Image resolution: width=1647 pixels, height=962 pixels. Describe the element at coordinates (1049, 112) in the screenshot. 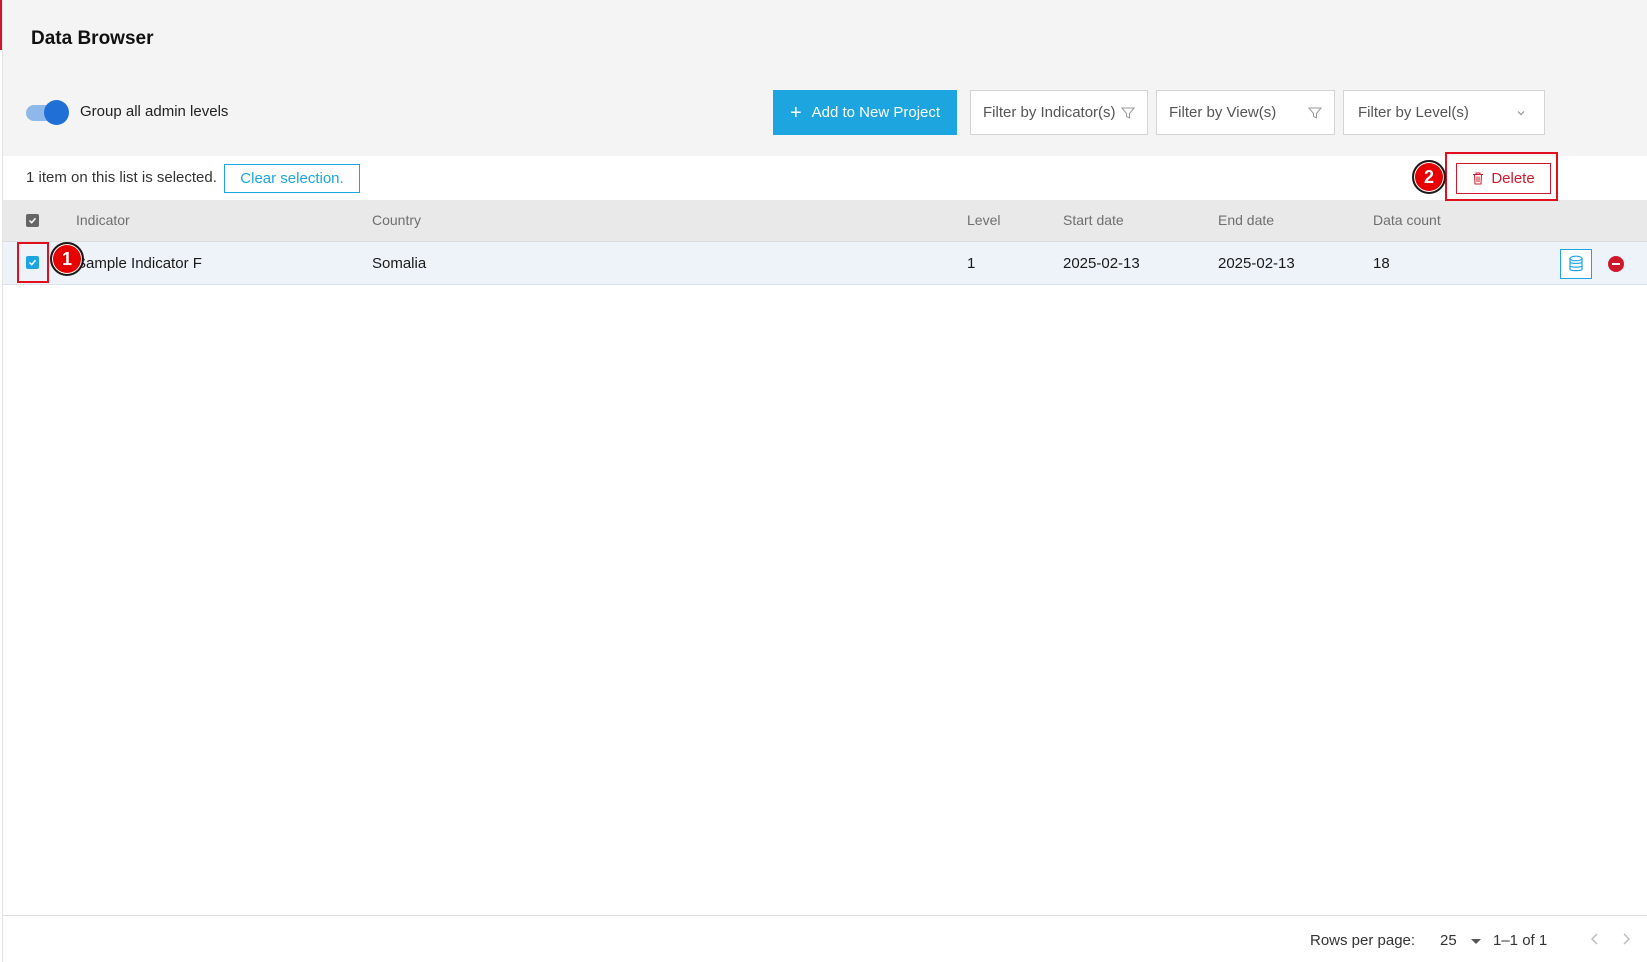

I see `filter-indicators-placeholder: Filter by Indicator(s)` at that location.